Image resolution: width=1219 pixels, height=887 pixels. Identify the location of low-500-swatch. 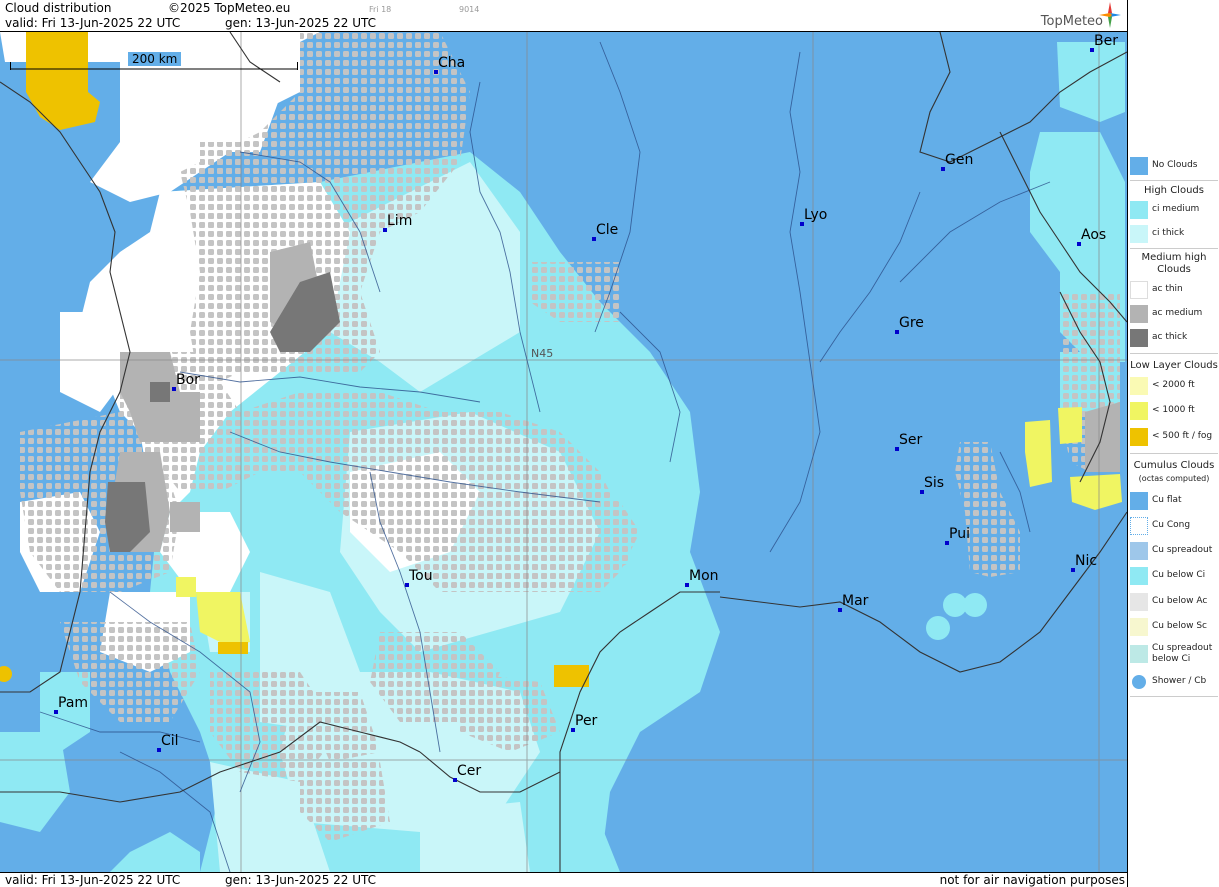
(1139, 437).